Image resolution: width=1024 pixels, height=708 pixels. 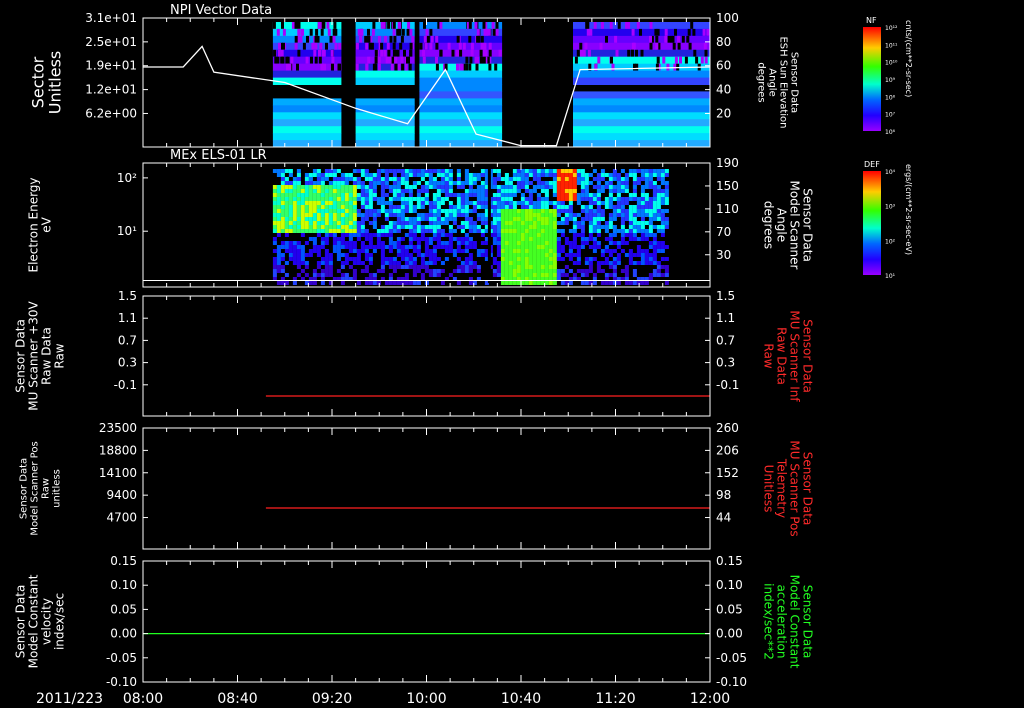 I want to click on left-tick-label: 1.1, so click(x=127, y=318).